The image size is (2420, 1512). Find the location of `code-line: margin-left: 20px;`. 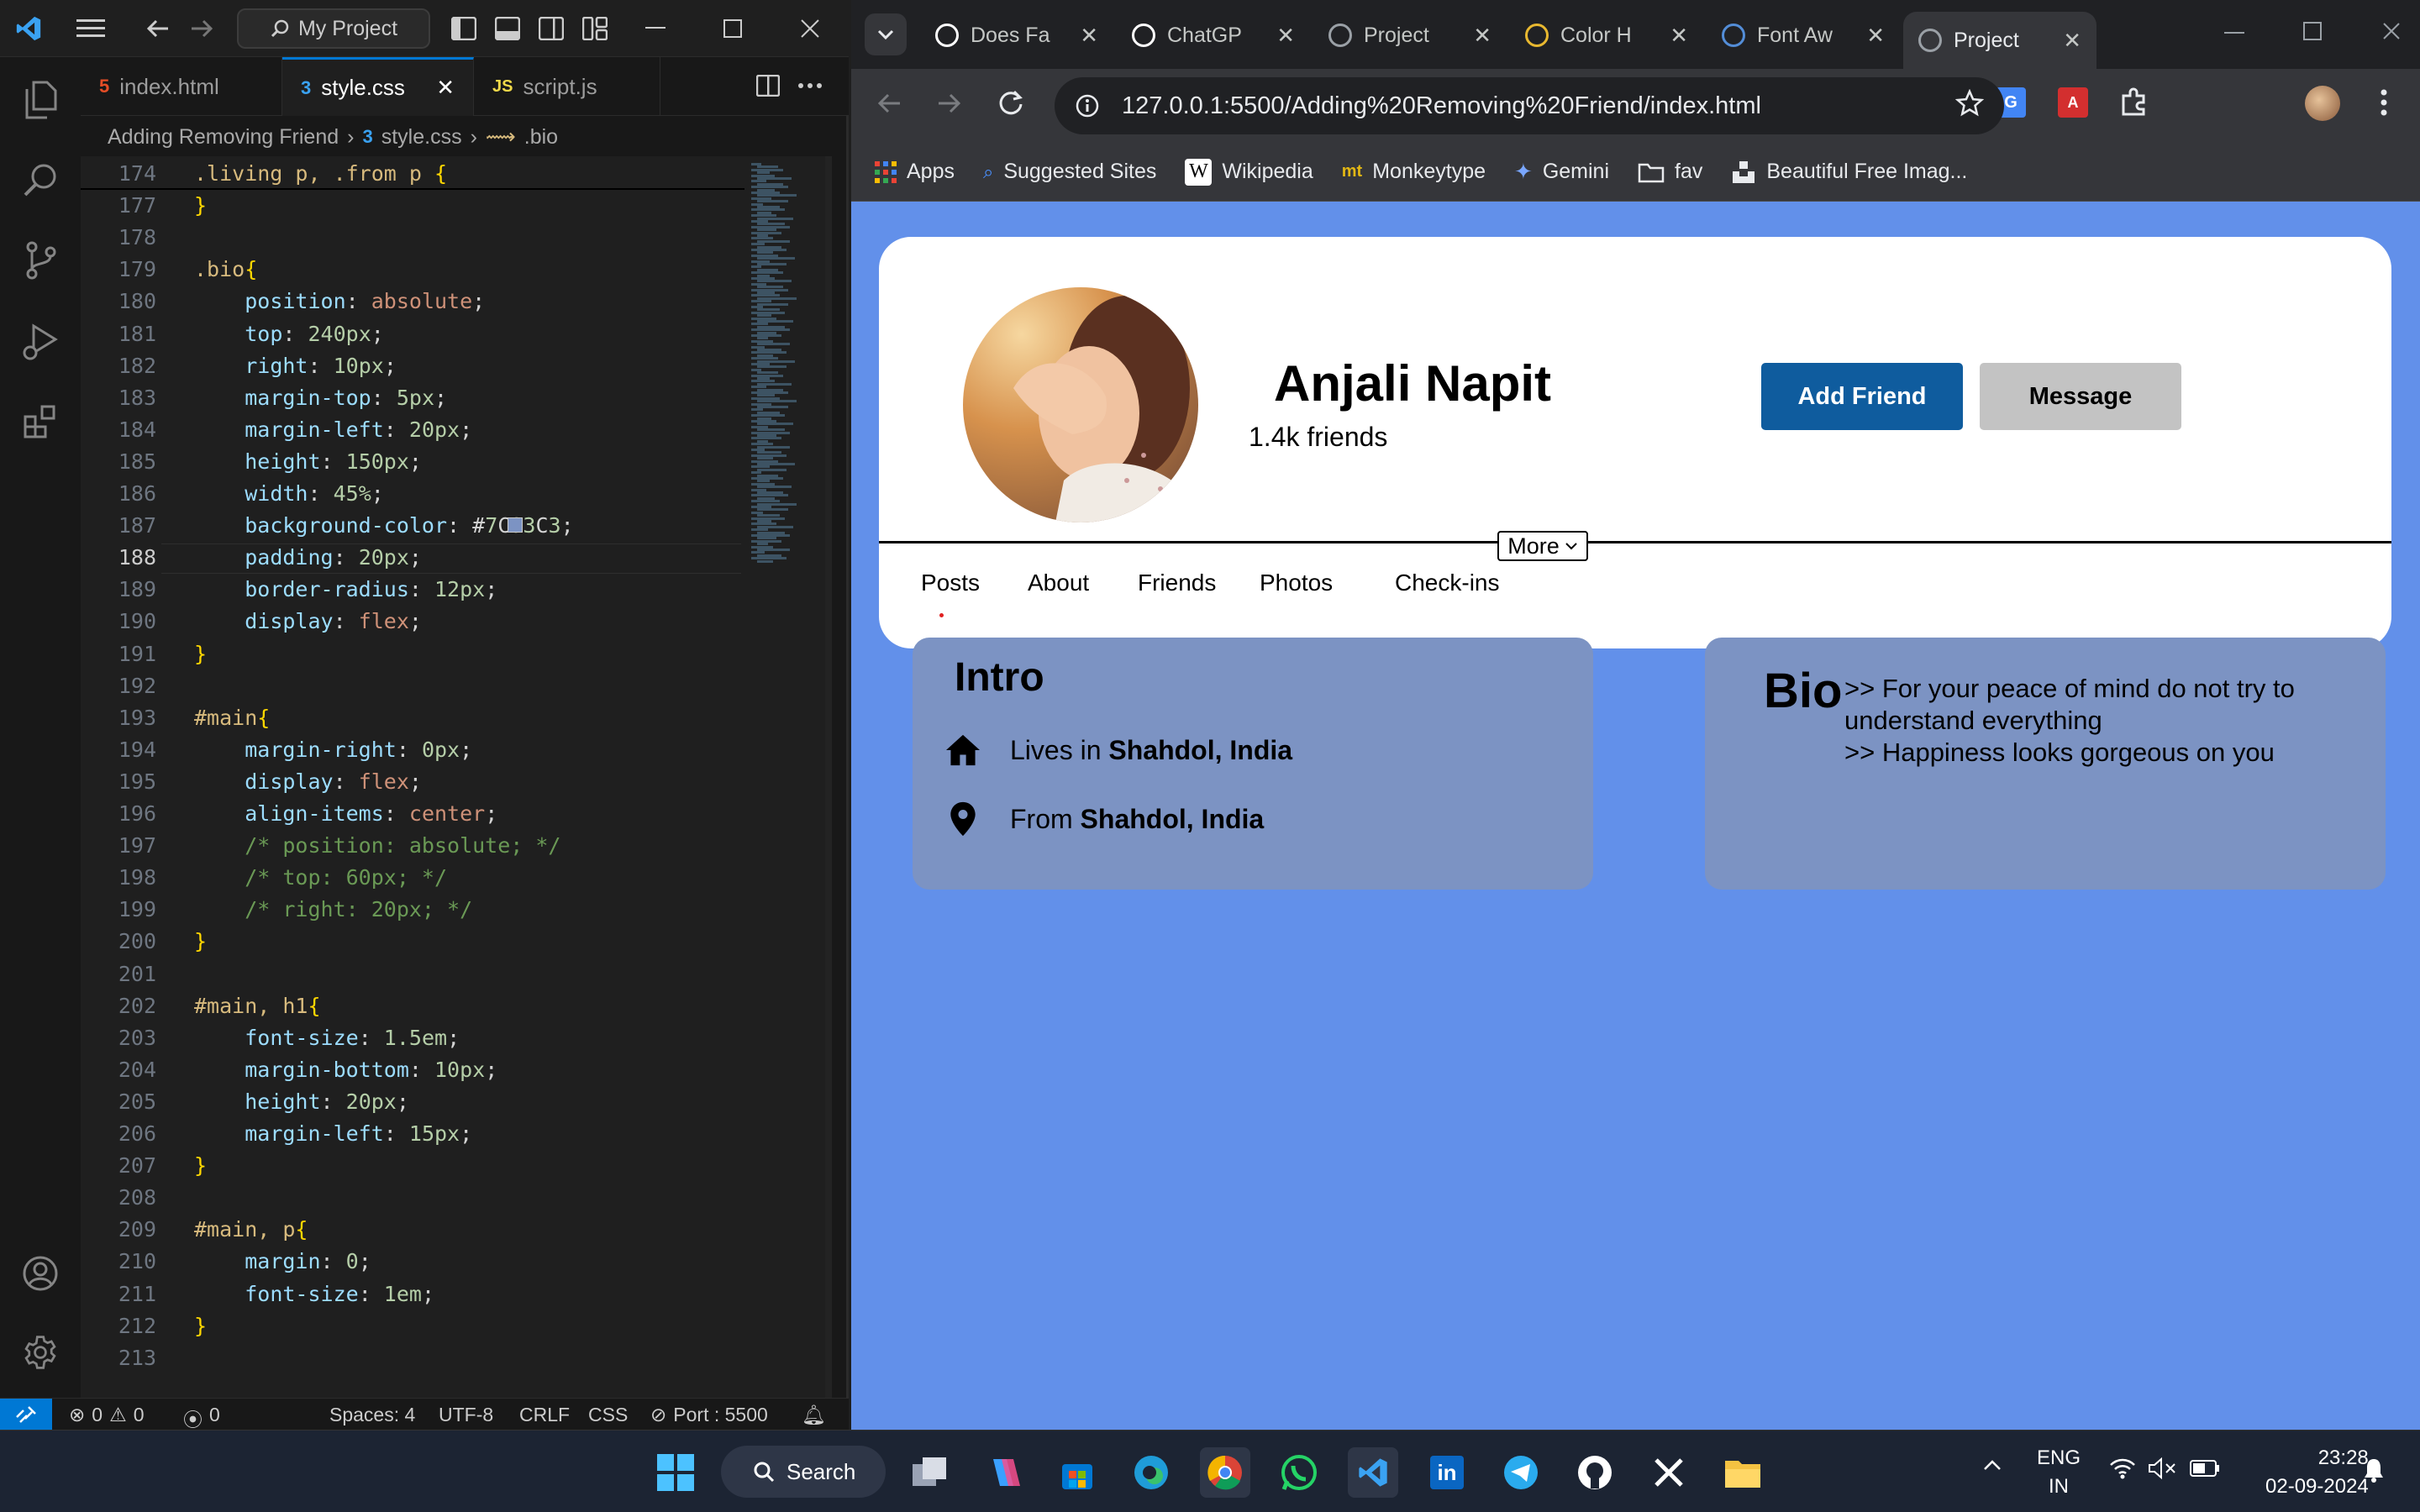

code-line: margin-left: 20px; is located at coordinates (333, 429).